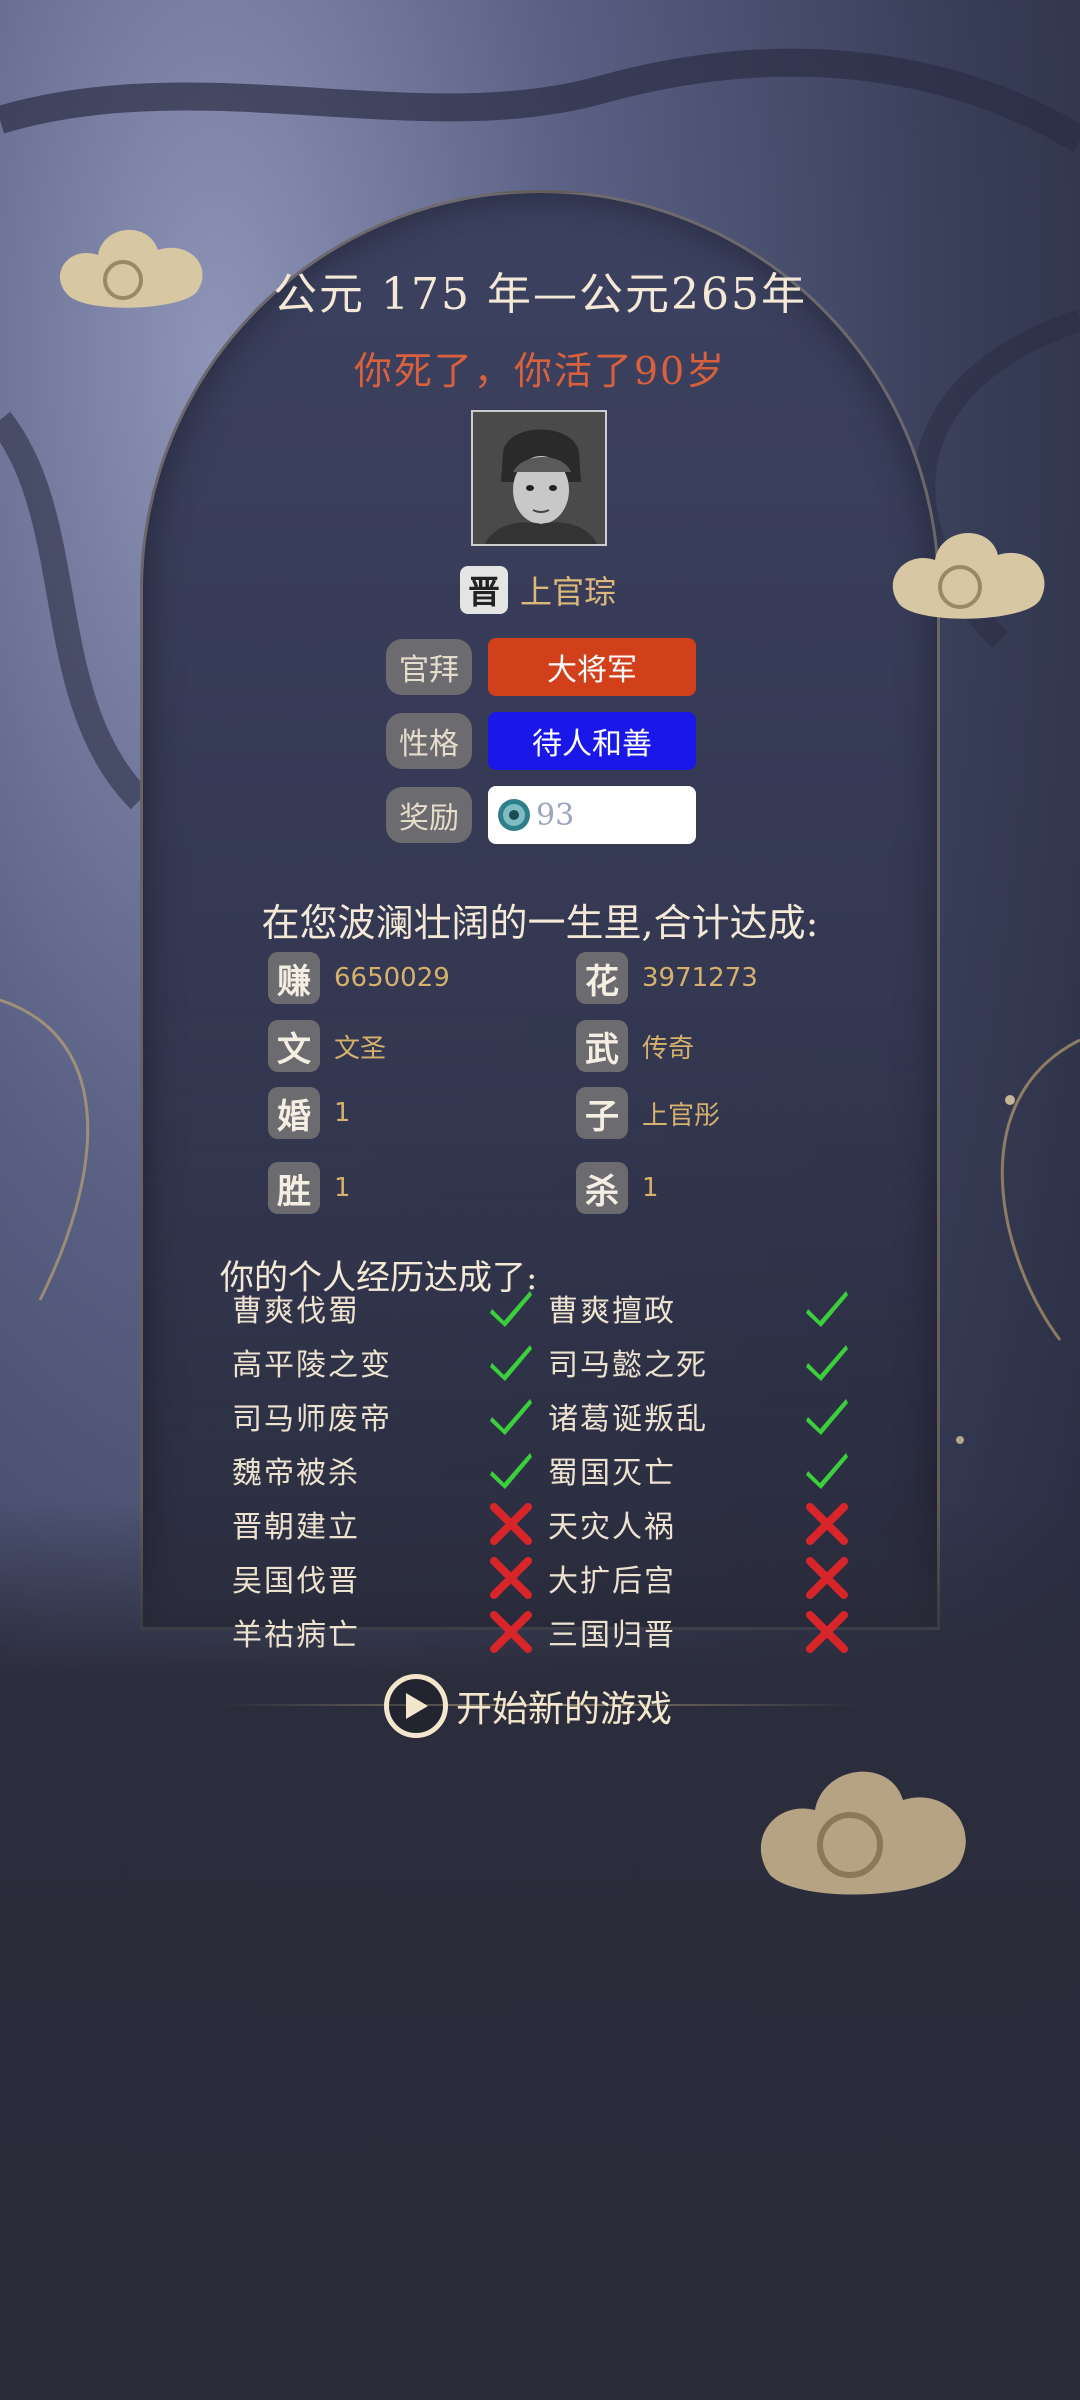 This screenshot has height=2400, width=1080. What do you see at coordinates (392, 978) in the screenshot?
I see `stat-value: 6650029` at bounding box center [392, 978].